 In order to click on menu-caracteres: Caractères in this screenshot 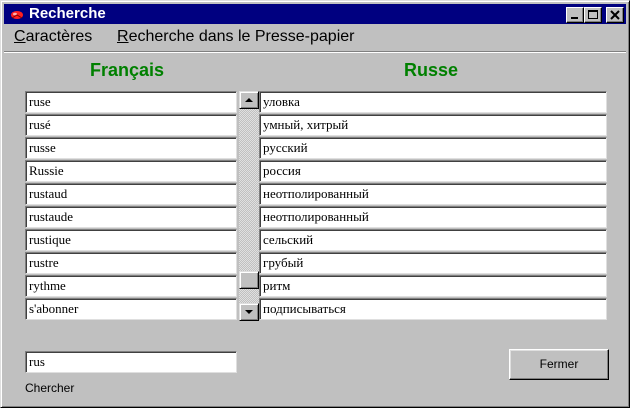, I will do `click(53, 37)`.